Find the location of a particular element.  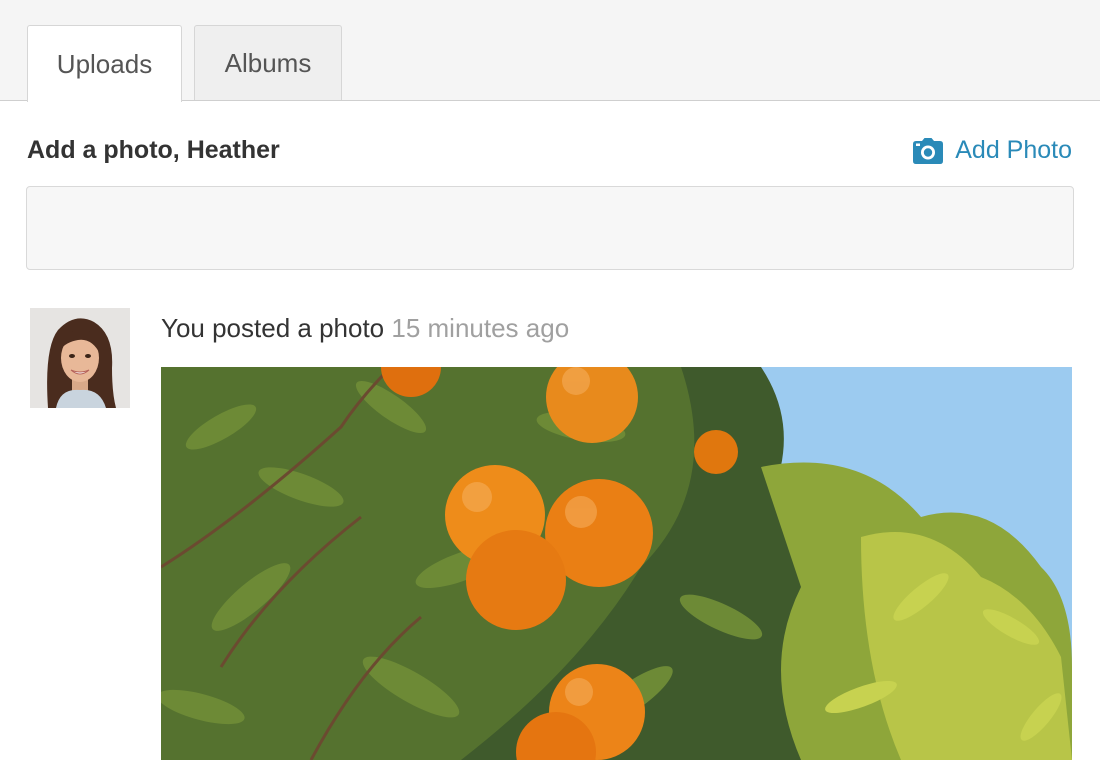

add-photo-button: Add Photo is located at coordinates (992, 150).